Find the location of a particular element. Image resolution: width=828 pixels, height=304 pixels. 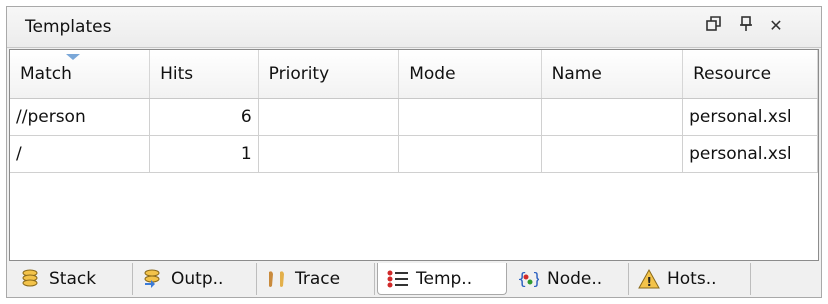

trace-icon is located at coordinates (276, 279).